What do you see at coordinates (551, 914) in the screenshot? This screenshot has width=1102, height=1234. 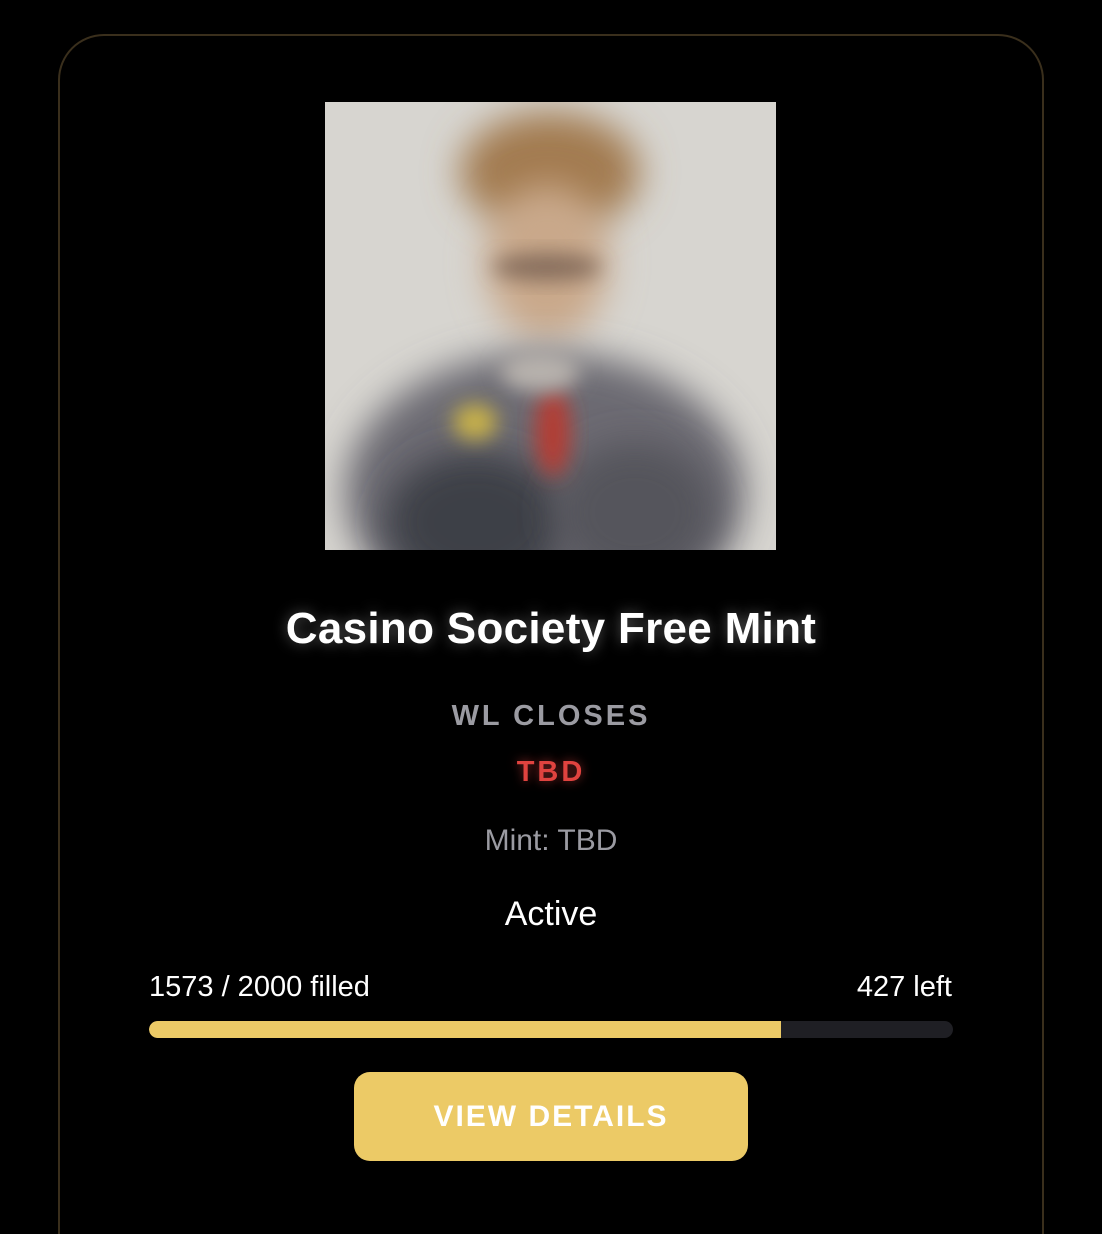 I see `status-text: Active` at bounding box center [551, 914].